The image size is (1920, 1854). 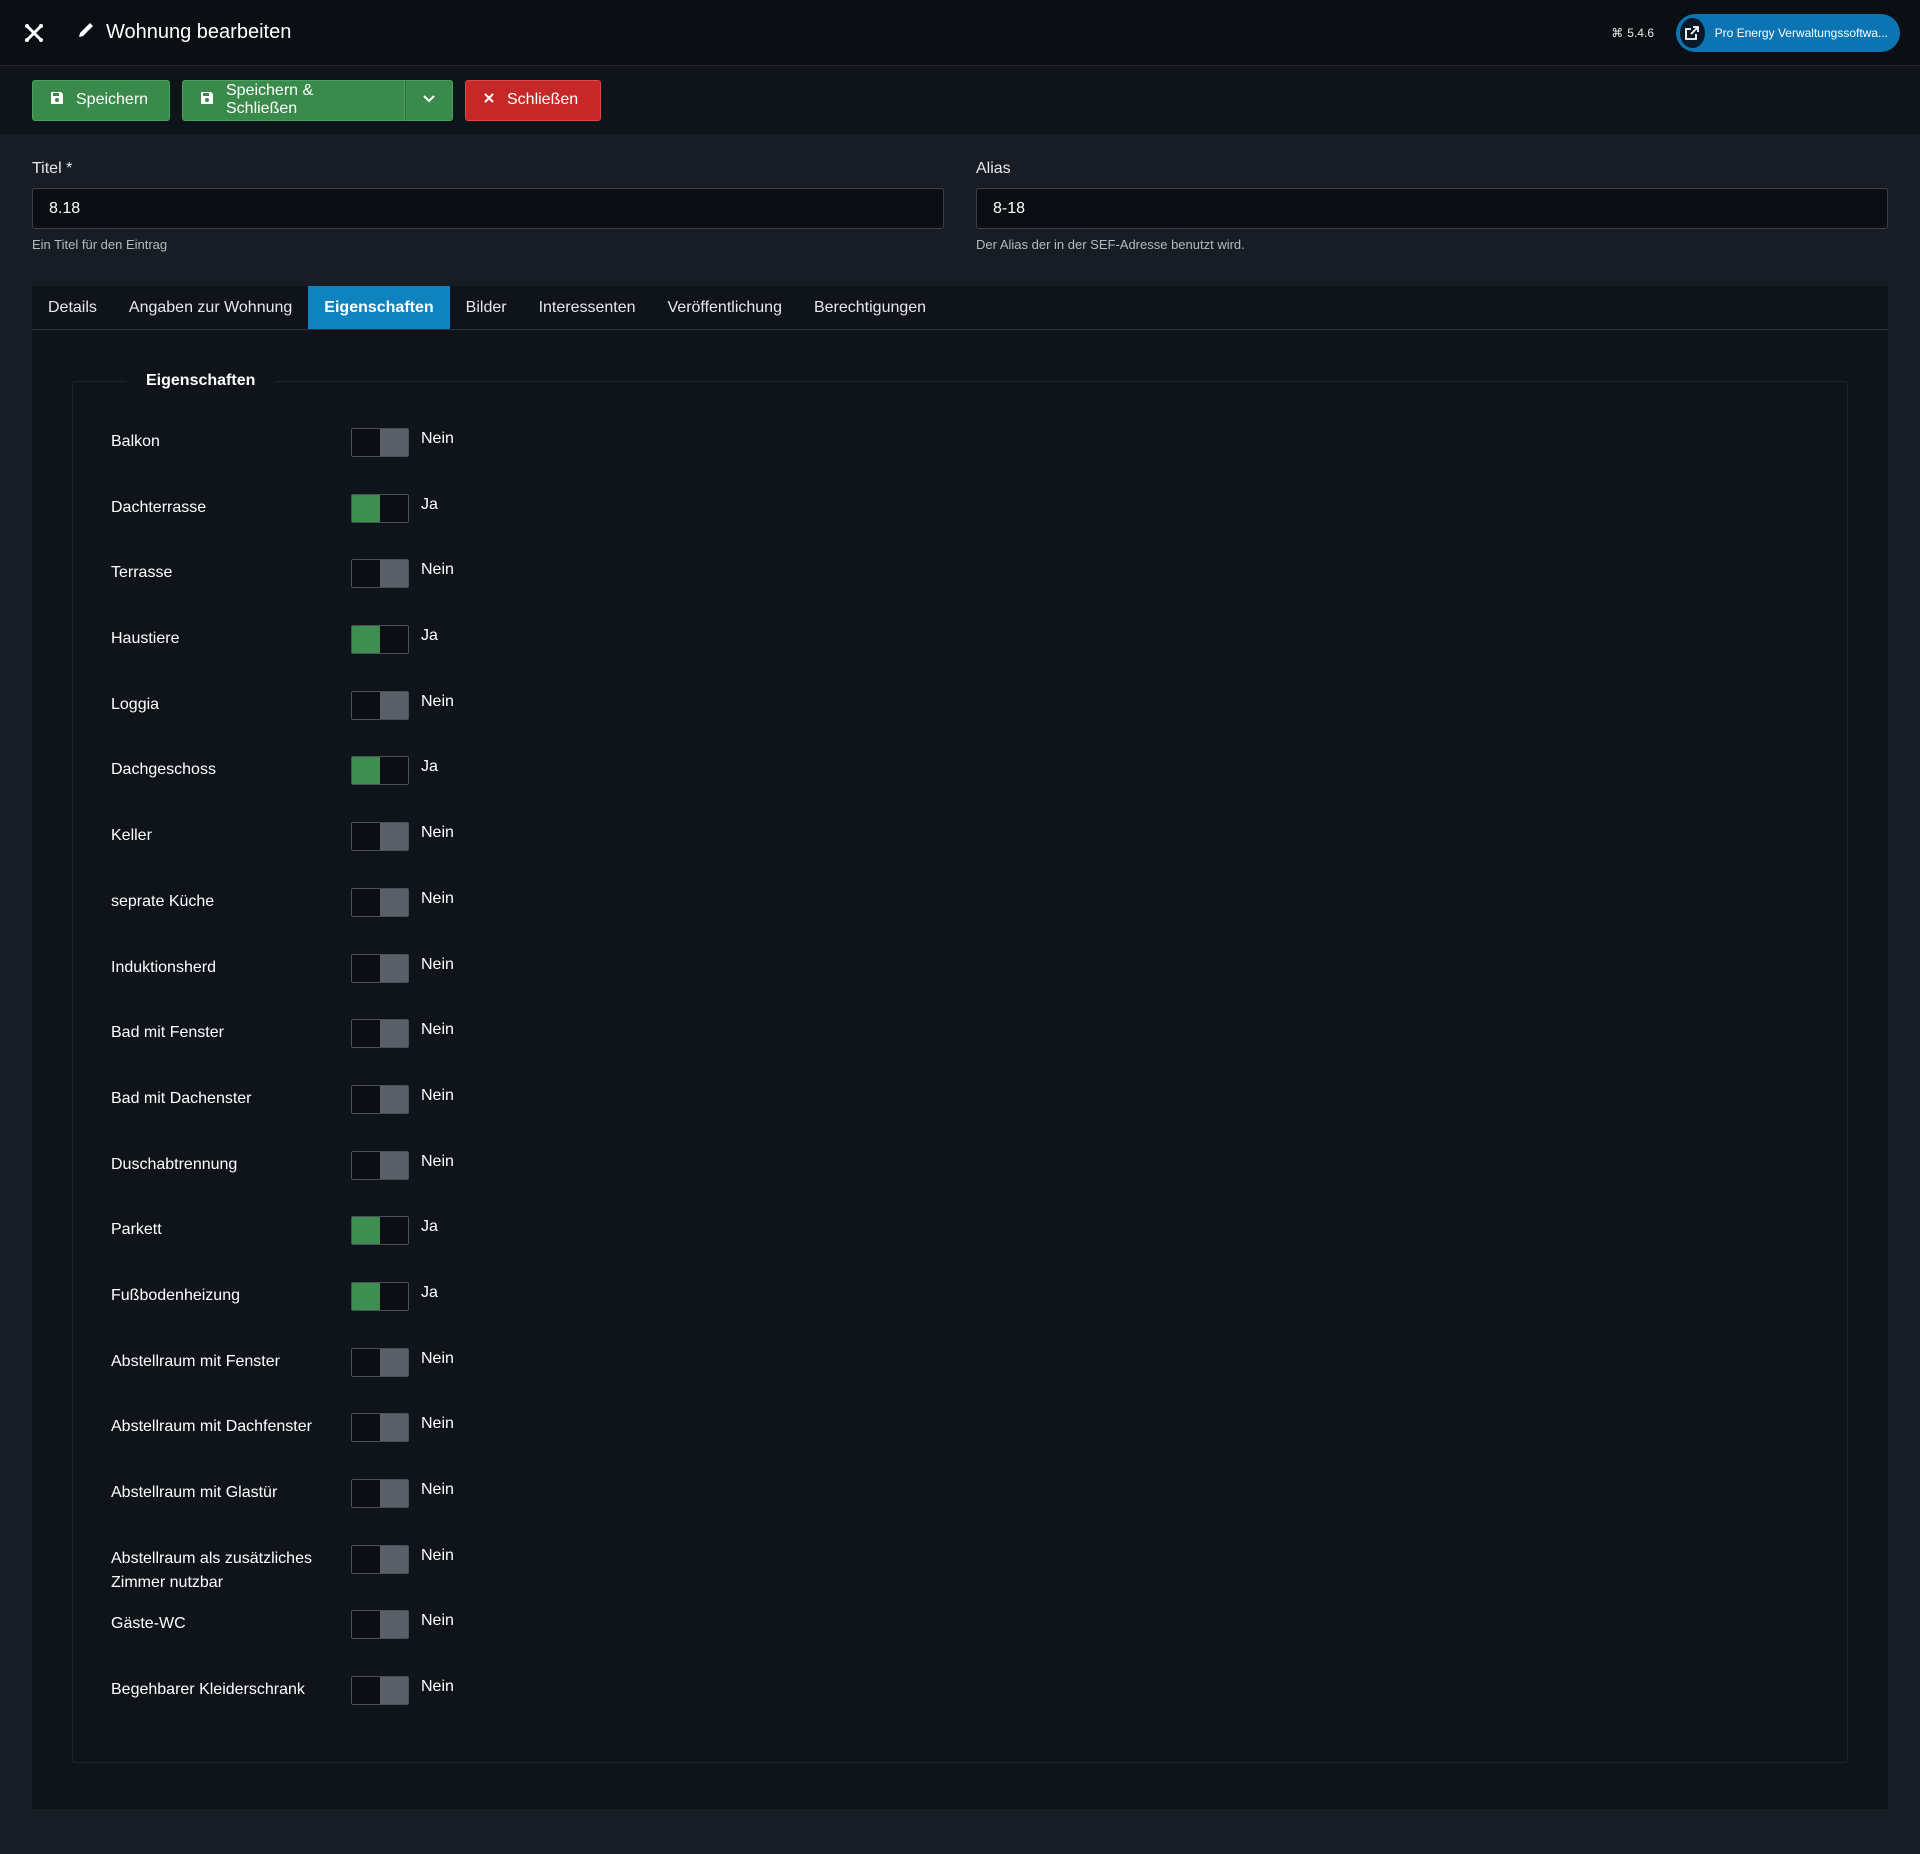 I want to click on save-close-button: Speichern & Schließen, so click(x=293, y=100).